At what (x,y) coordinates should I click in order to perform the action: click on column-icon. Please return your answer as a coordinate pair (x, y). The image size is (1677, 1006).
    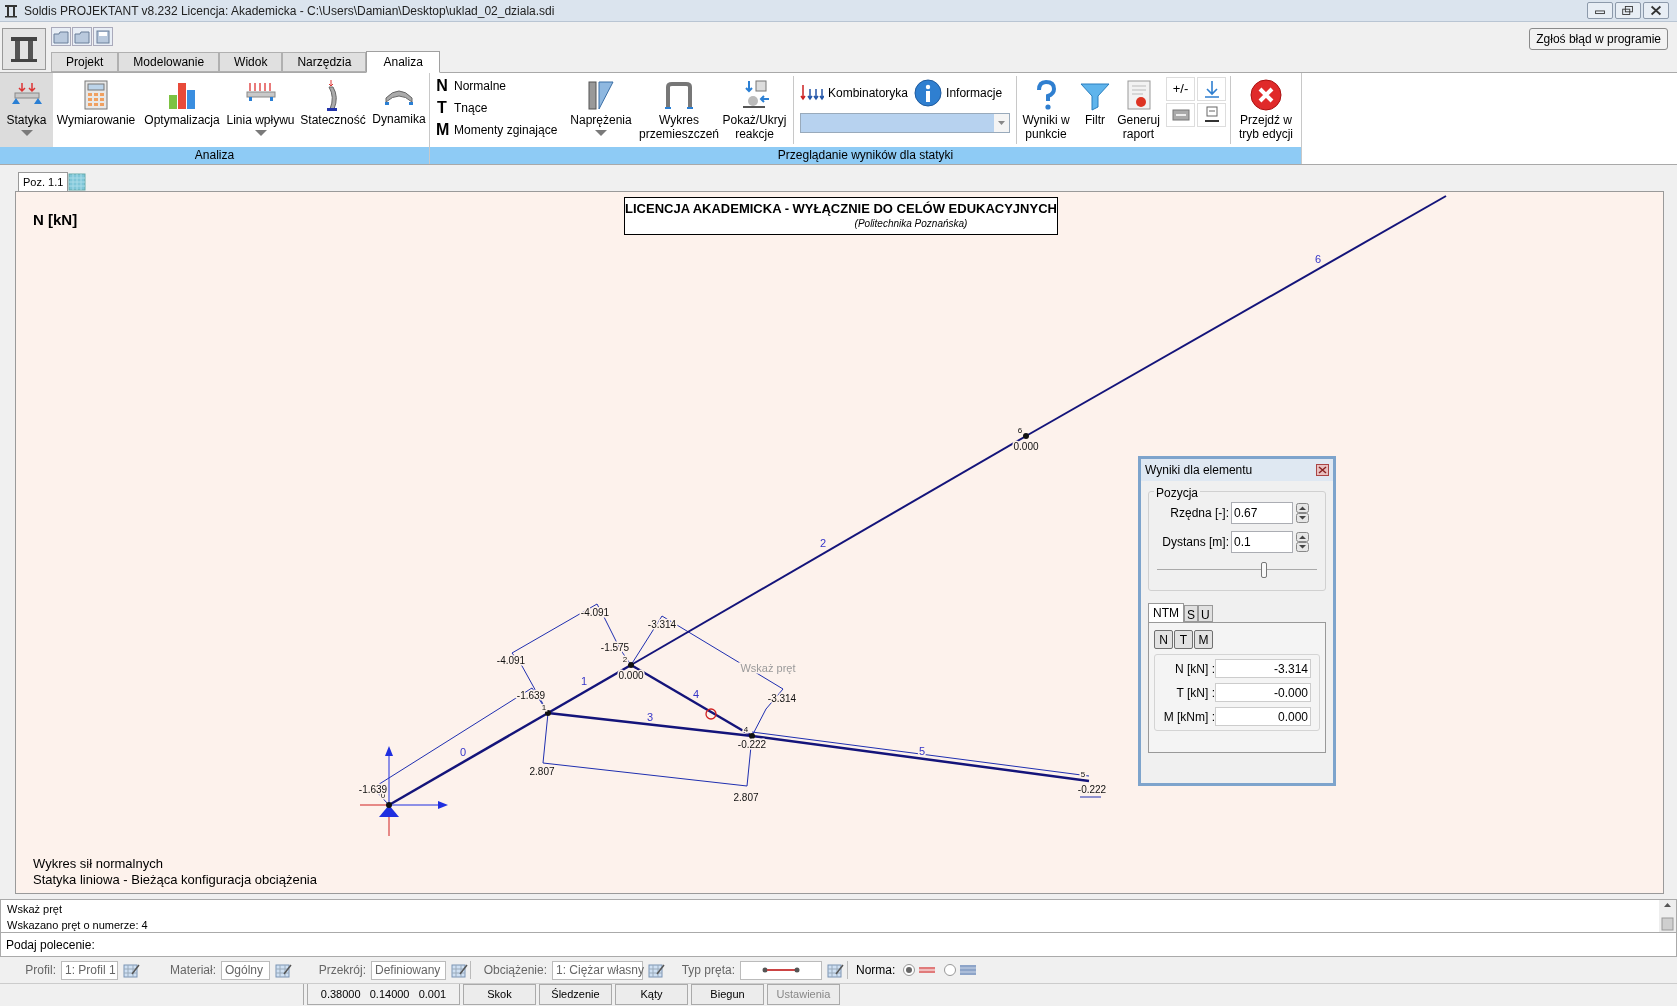
    Looking at the image, I should click on (333, 95).